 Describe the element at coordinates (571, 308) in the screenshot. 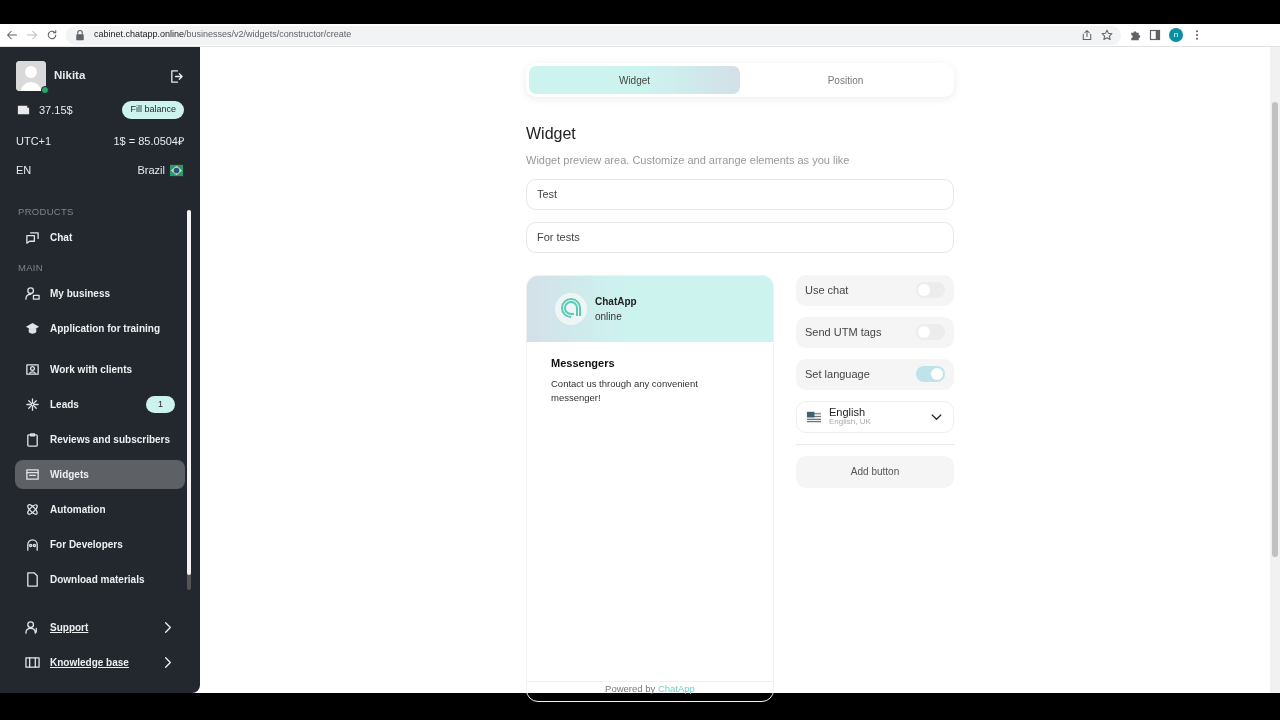

I see `chat-logo-icon` at that location.